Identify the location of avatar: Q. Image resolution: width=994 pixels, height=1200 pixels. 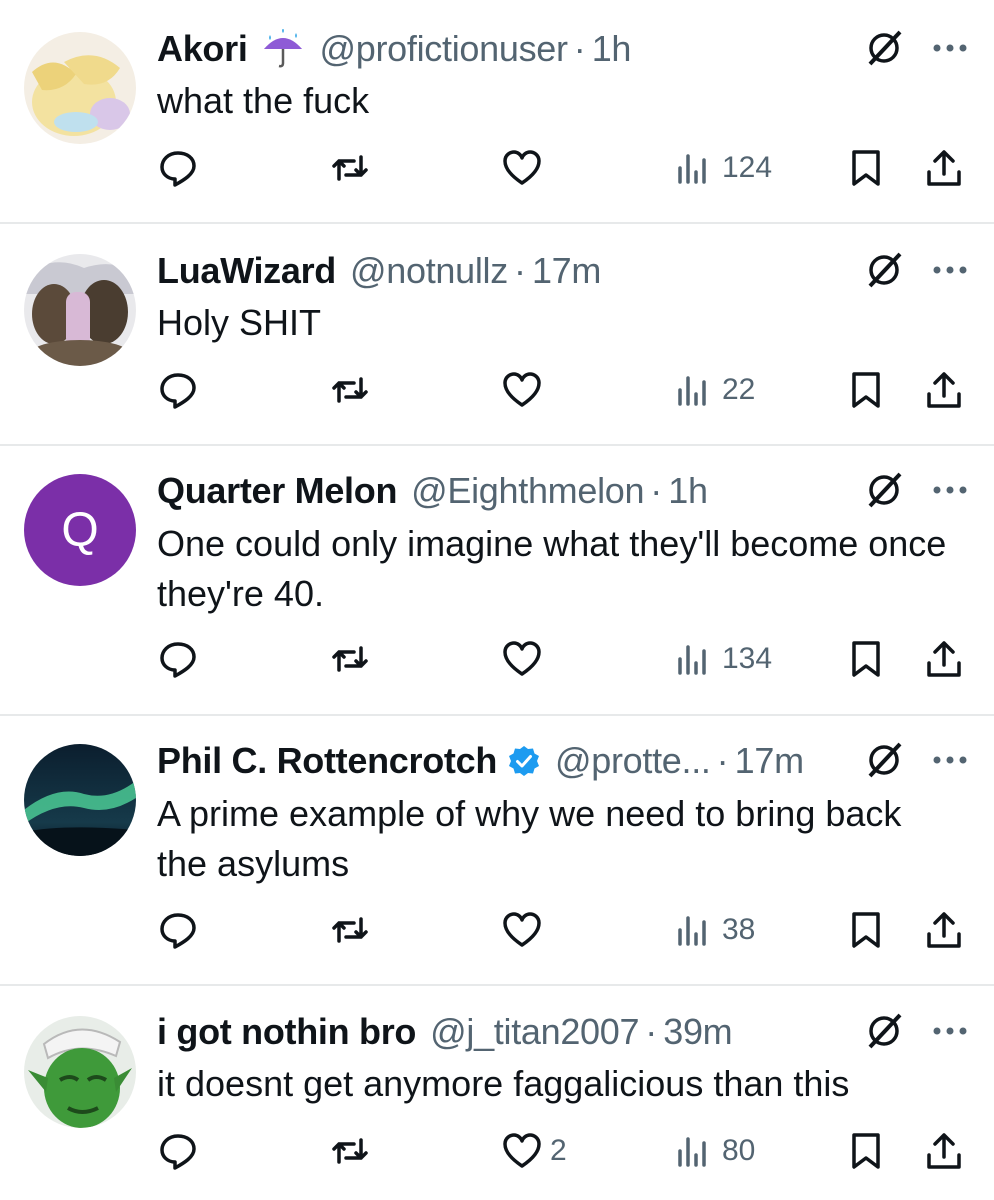
(80, 530).